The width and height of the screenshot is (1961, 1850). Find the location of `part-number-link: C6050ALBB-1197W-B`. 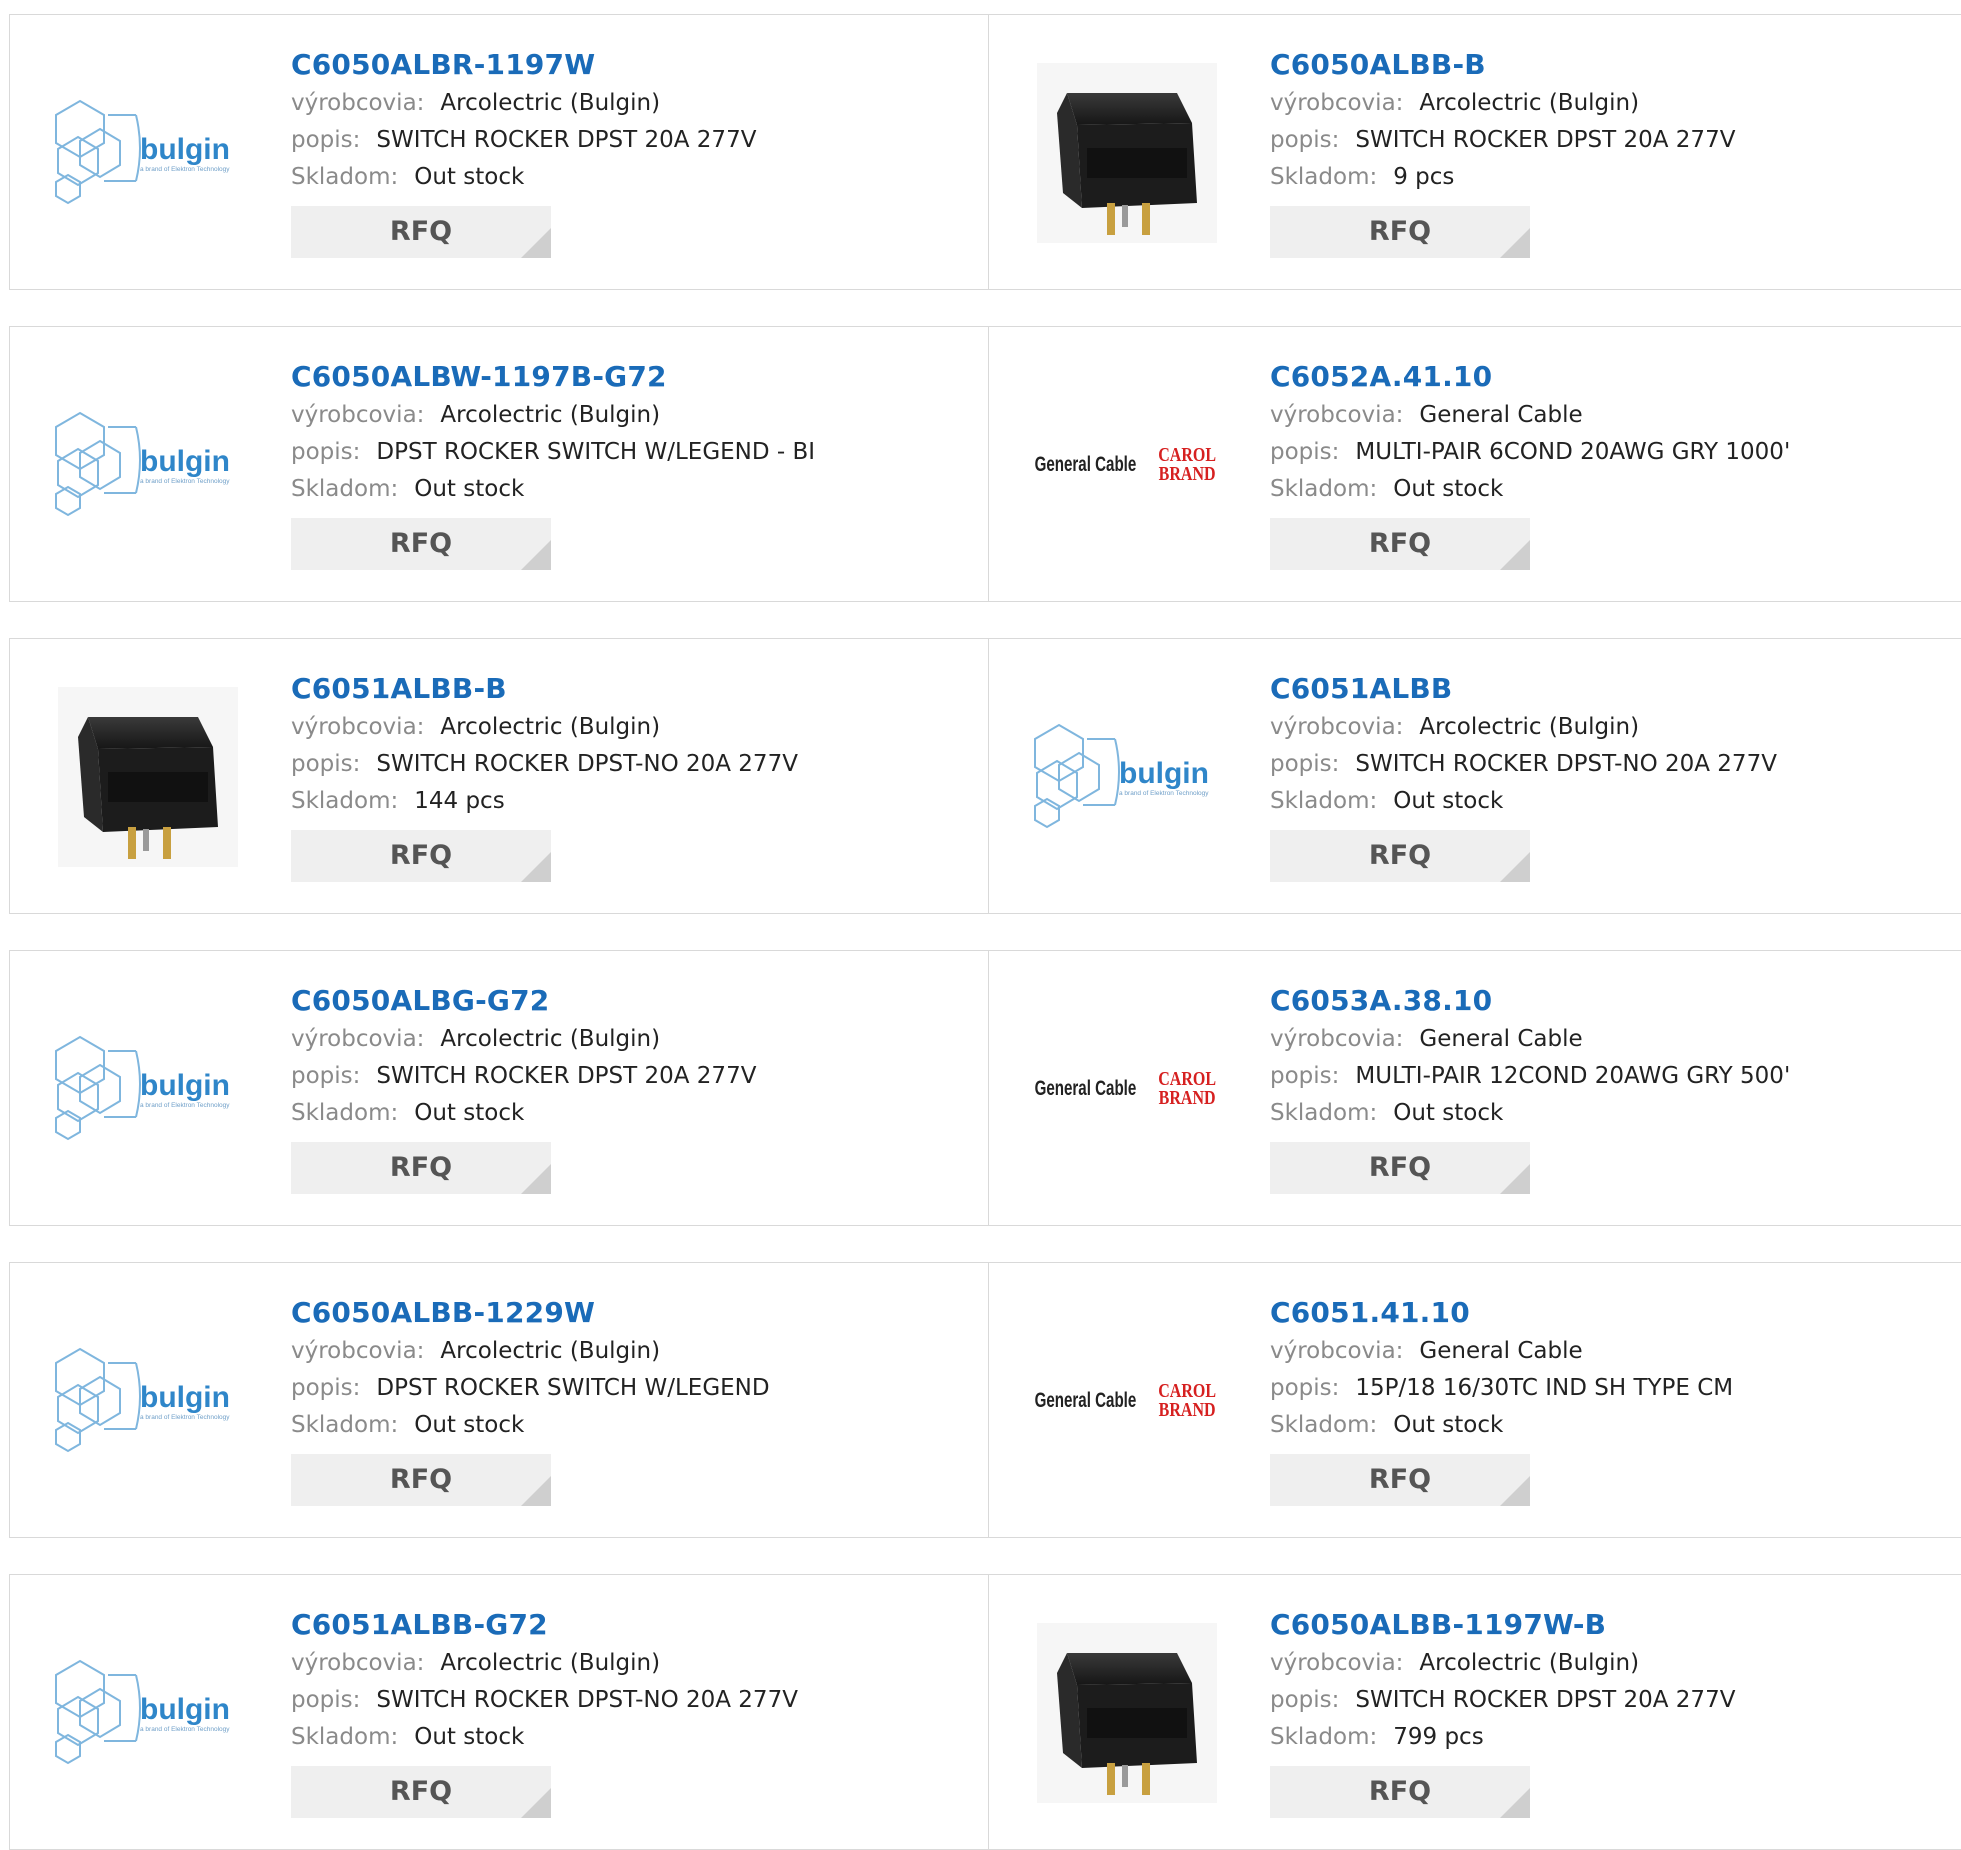

part-number-link: C6050ALBB-1197W-B is located at coordinates (1613, 1625).